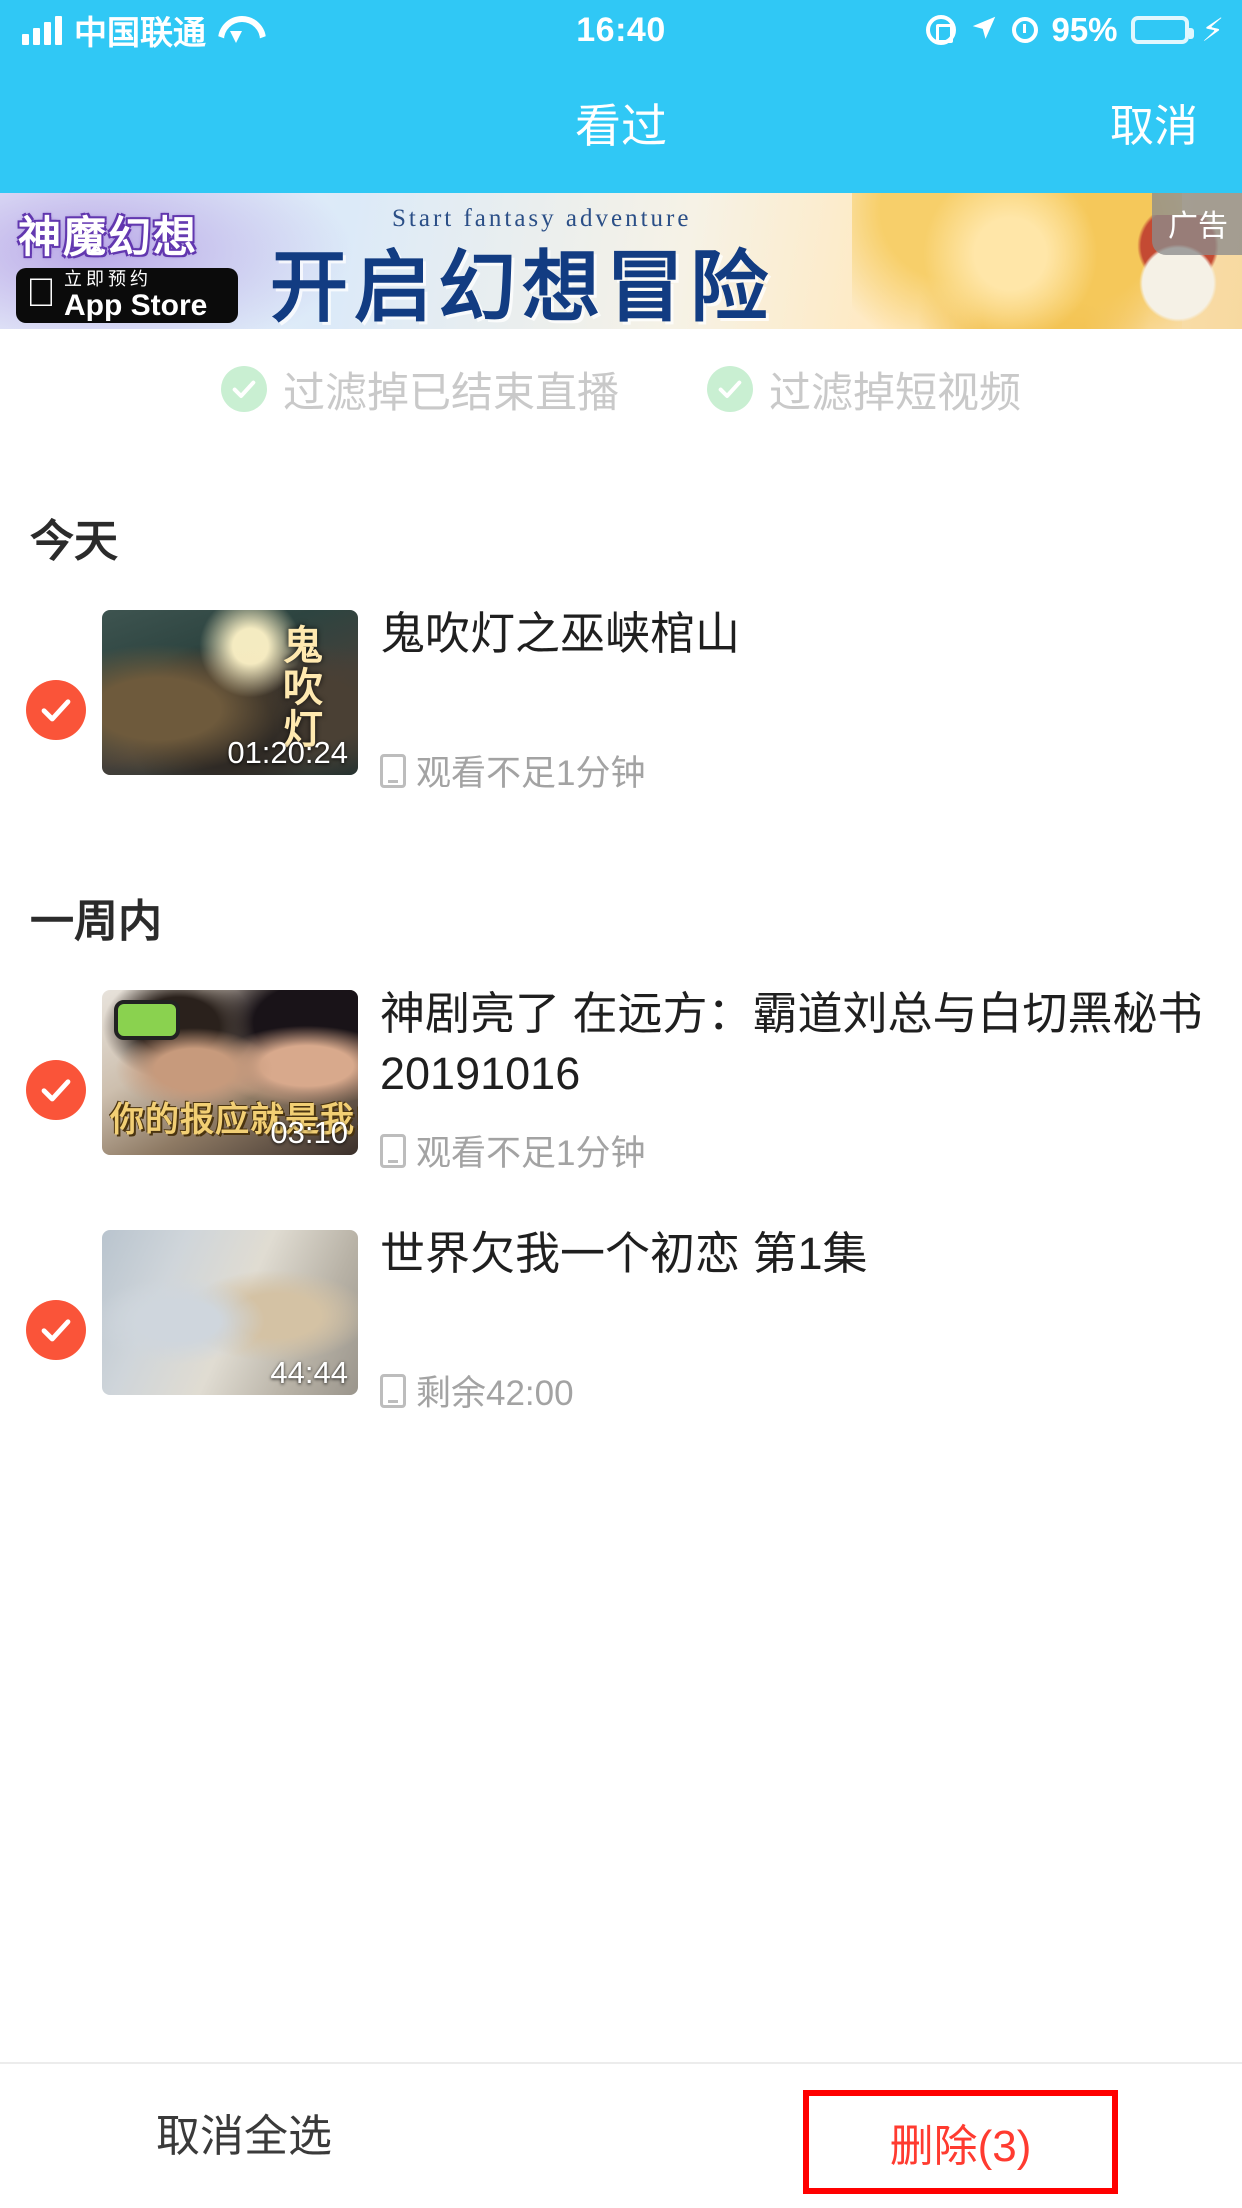 The height and width of the screenshot is (2208, 1242). Describe the element at coordinates (108, 238) in the screenshot. I see `ad-game-logo: 神魔幻想` at that location.